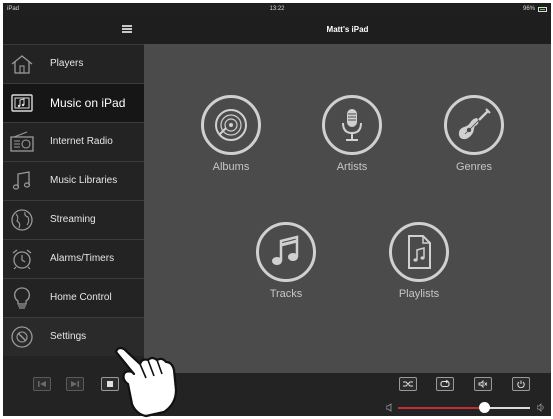 The height and width of the screenshot is (419, 553). I want to click on volume-high-icon, so click(540, 407).